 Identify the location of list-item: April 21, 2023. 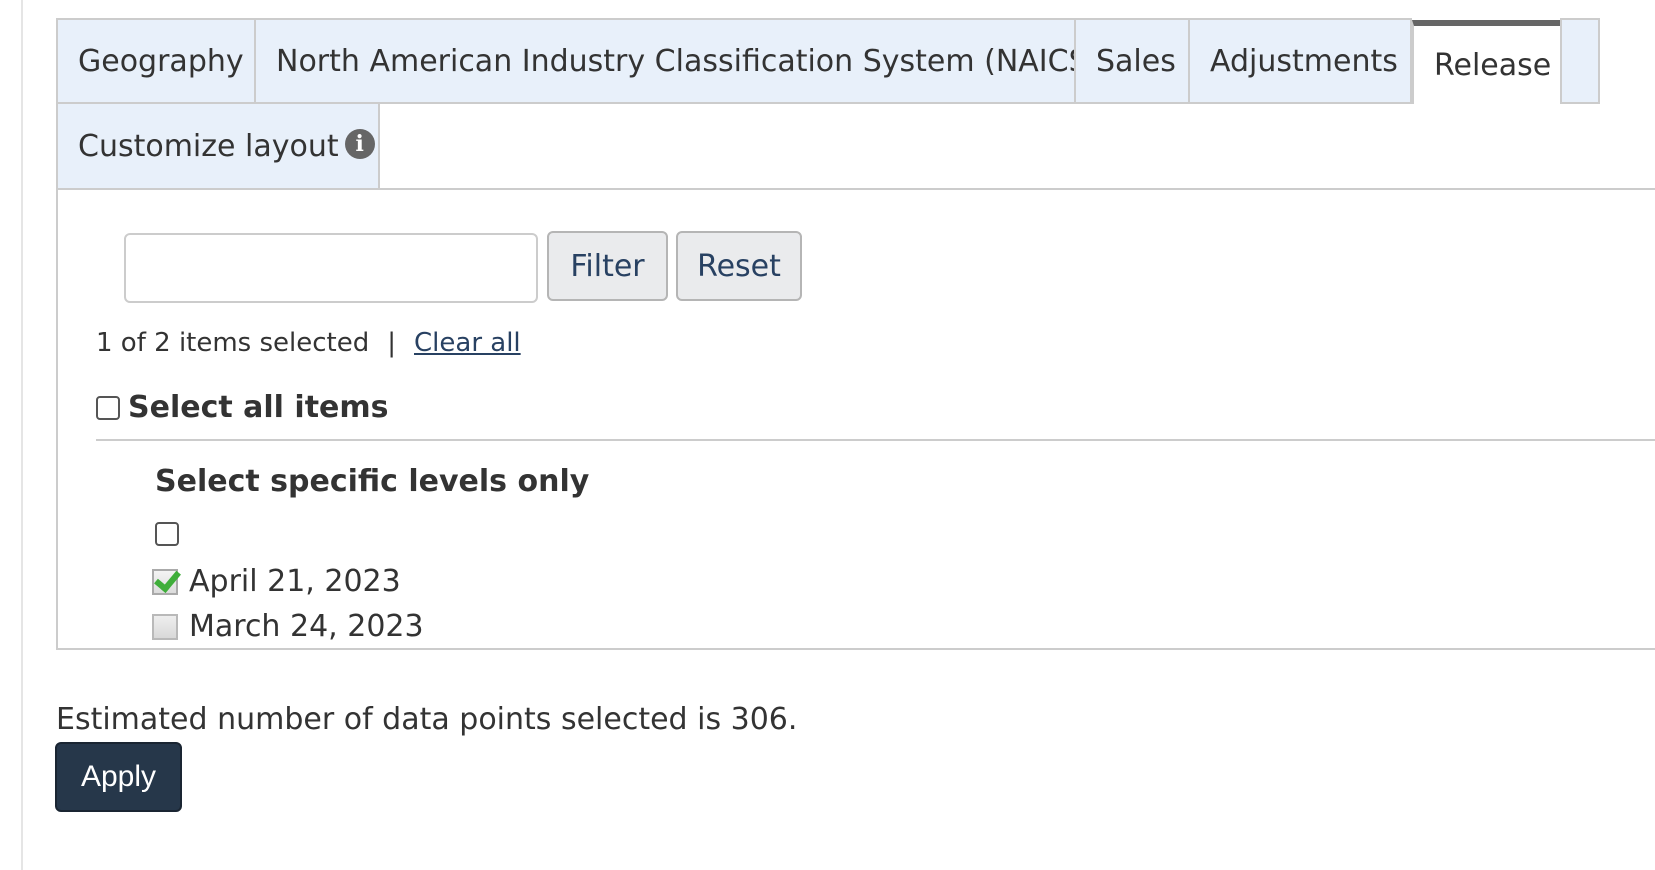
(276, 581).